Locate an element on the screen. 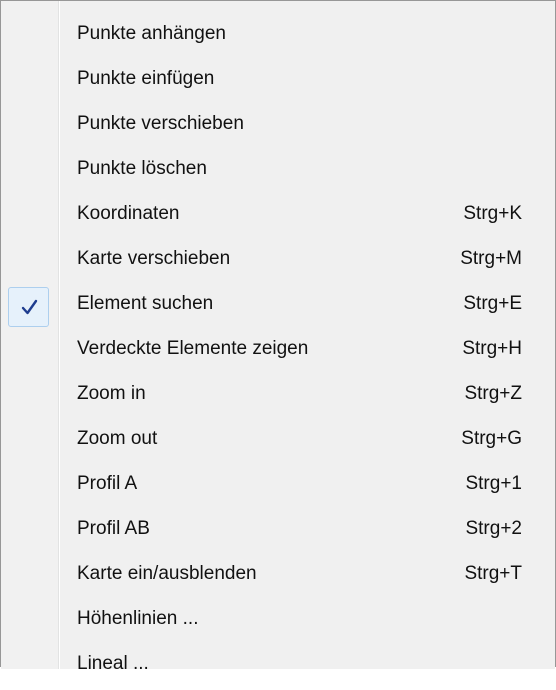  menu-item-shortcut: Strg+E is located at coordinates (492, 303).